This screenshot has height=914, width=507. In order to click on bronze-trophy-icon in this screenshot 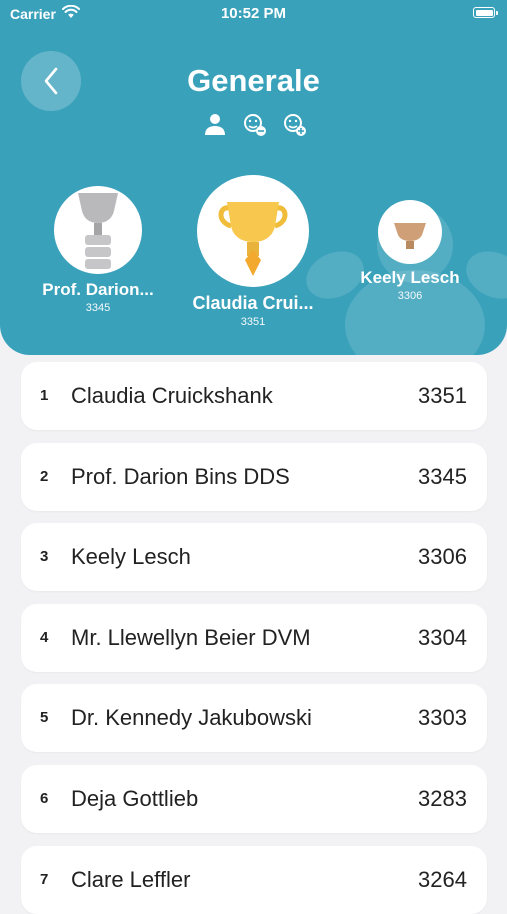, I will do `click(410, 232)`.